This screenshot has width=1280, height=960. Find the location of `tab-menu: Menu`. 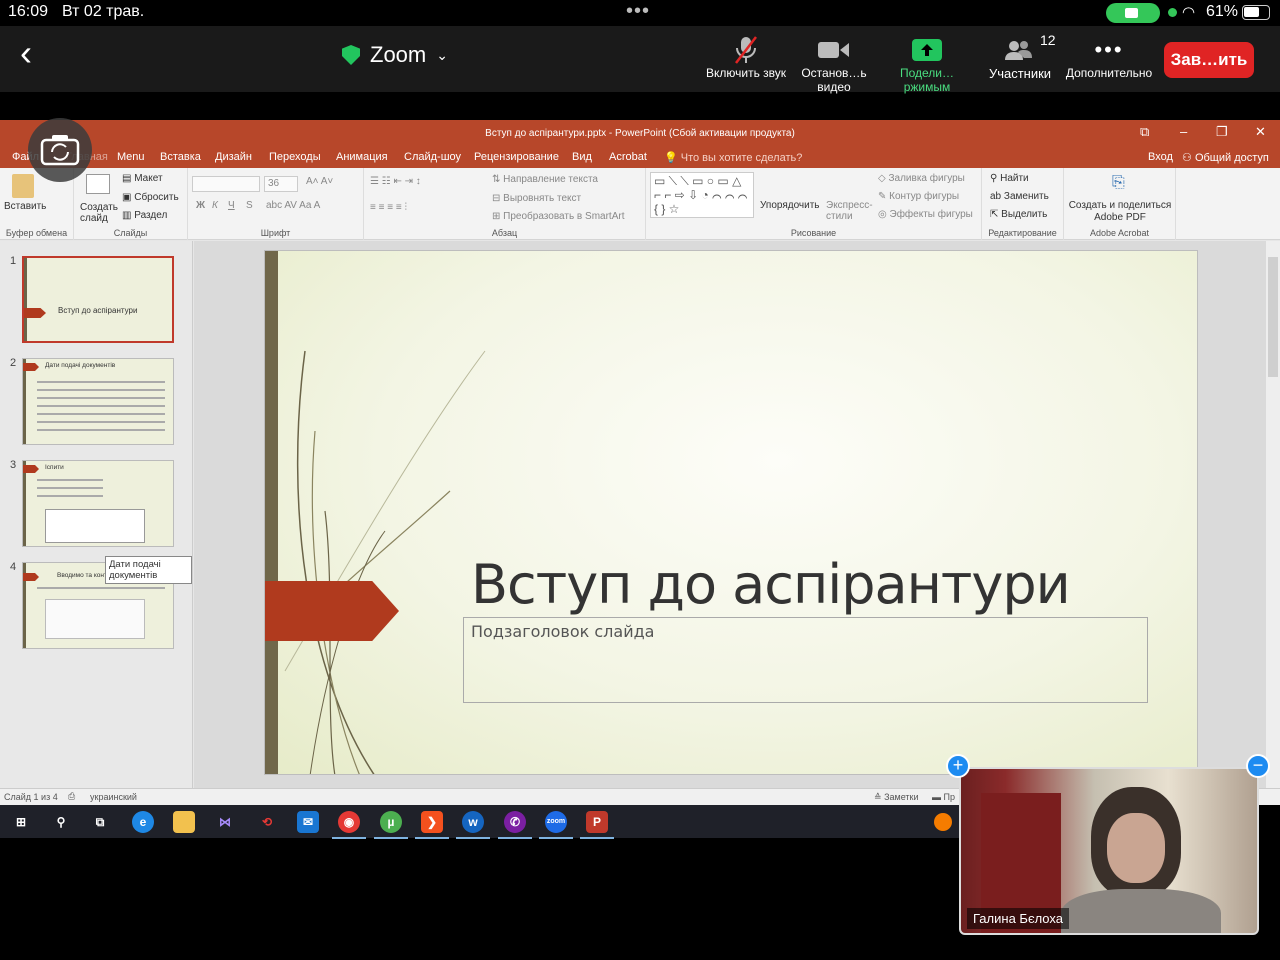

tab-menu: Menu is located at coordinates (131, 157).